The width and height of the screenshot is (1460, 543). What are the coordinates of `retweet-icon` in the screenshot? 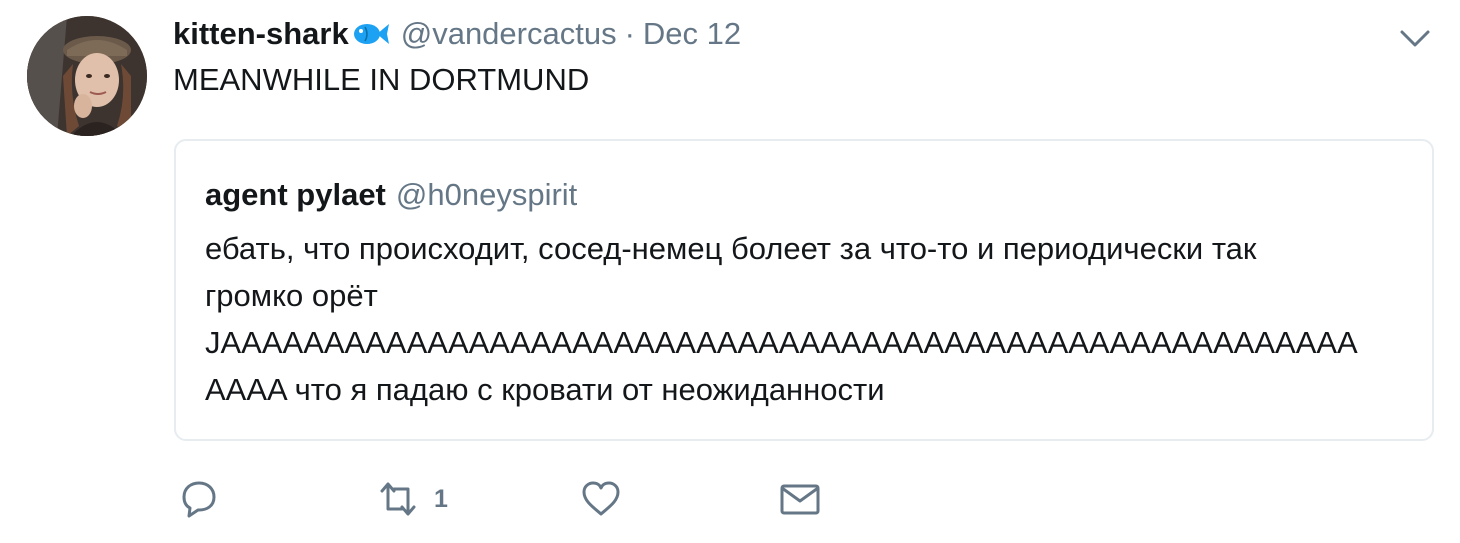 It's located at (398, 499).